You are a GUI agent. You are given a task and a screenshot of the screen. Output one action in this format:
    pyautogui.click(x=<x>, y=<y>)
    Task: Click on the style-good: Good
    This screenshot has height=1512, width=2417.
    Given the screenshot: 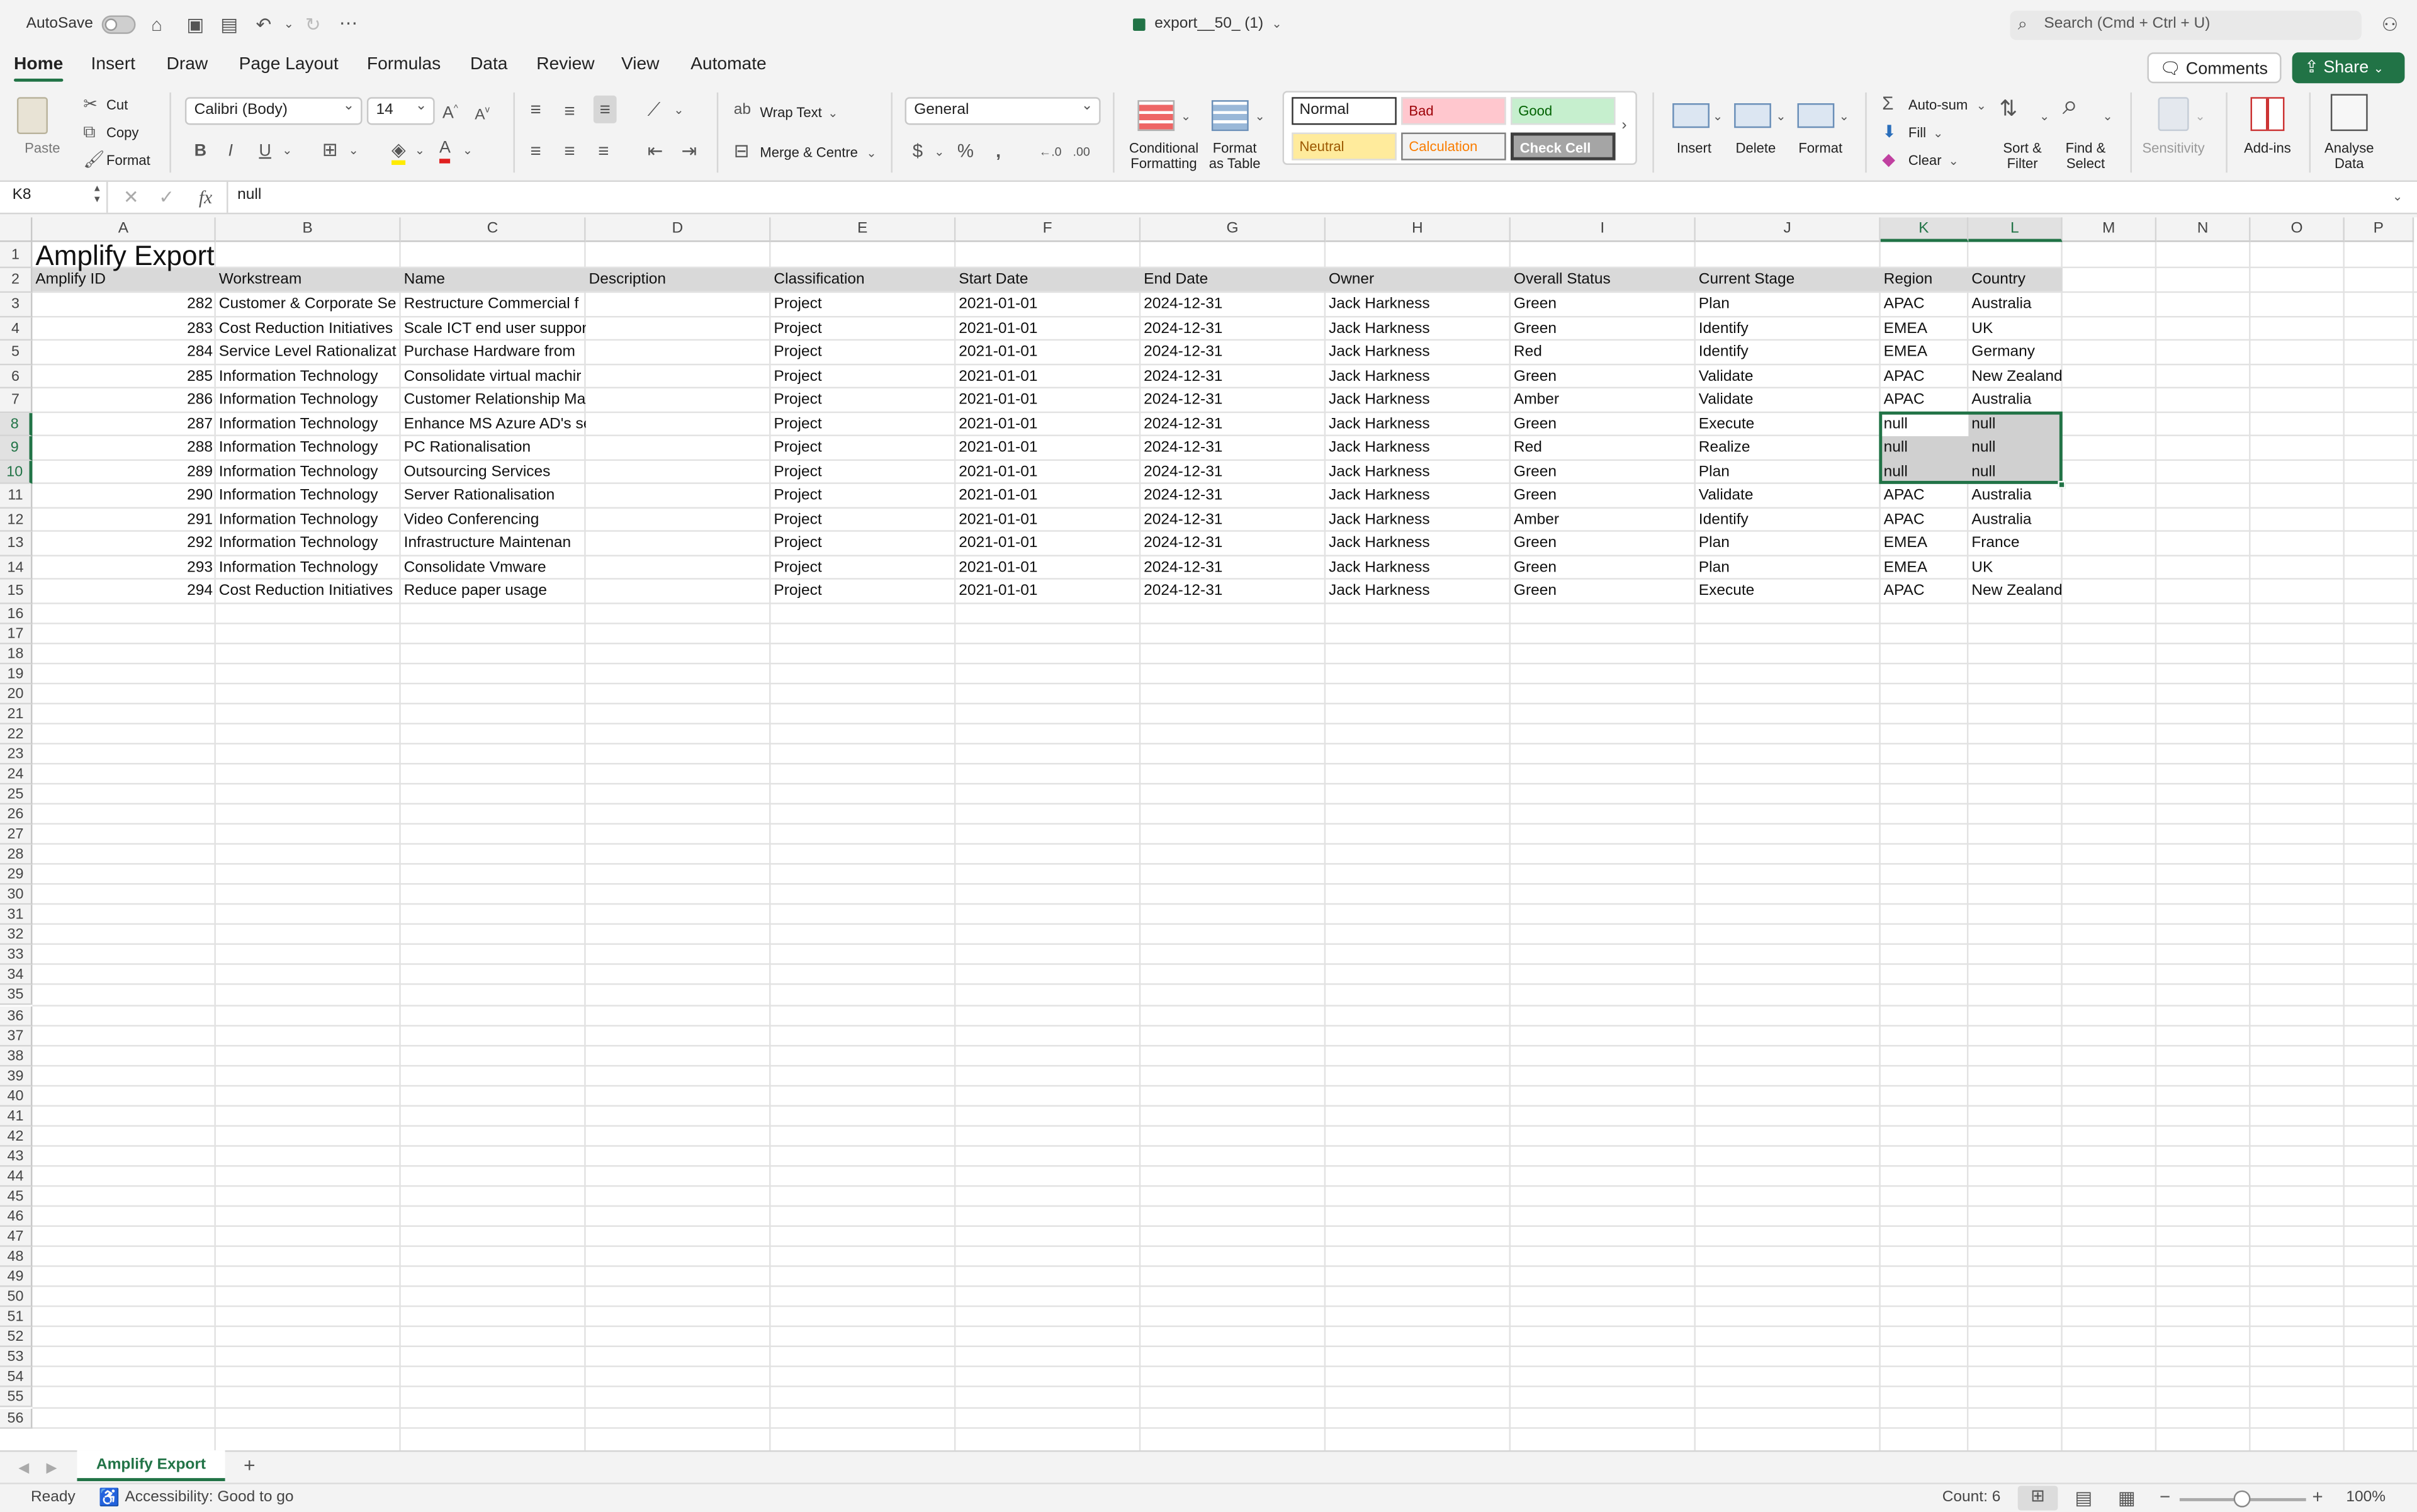 What is the action you would take?
    pyautogui.click(x=1563, y=111)
    